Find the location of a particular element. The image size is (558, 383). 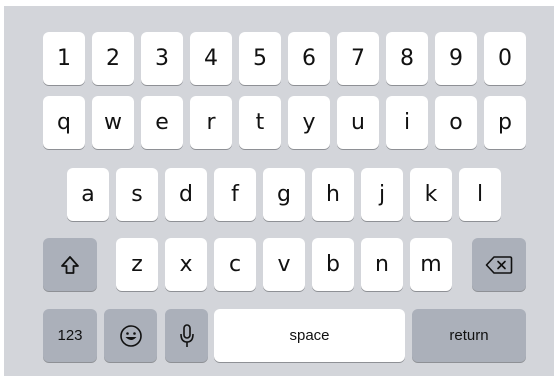

key-label: t is located at coordinates (260, 122).